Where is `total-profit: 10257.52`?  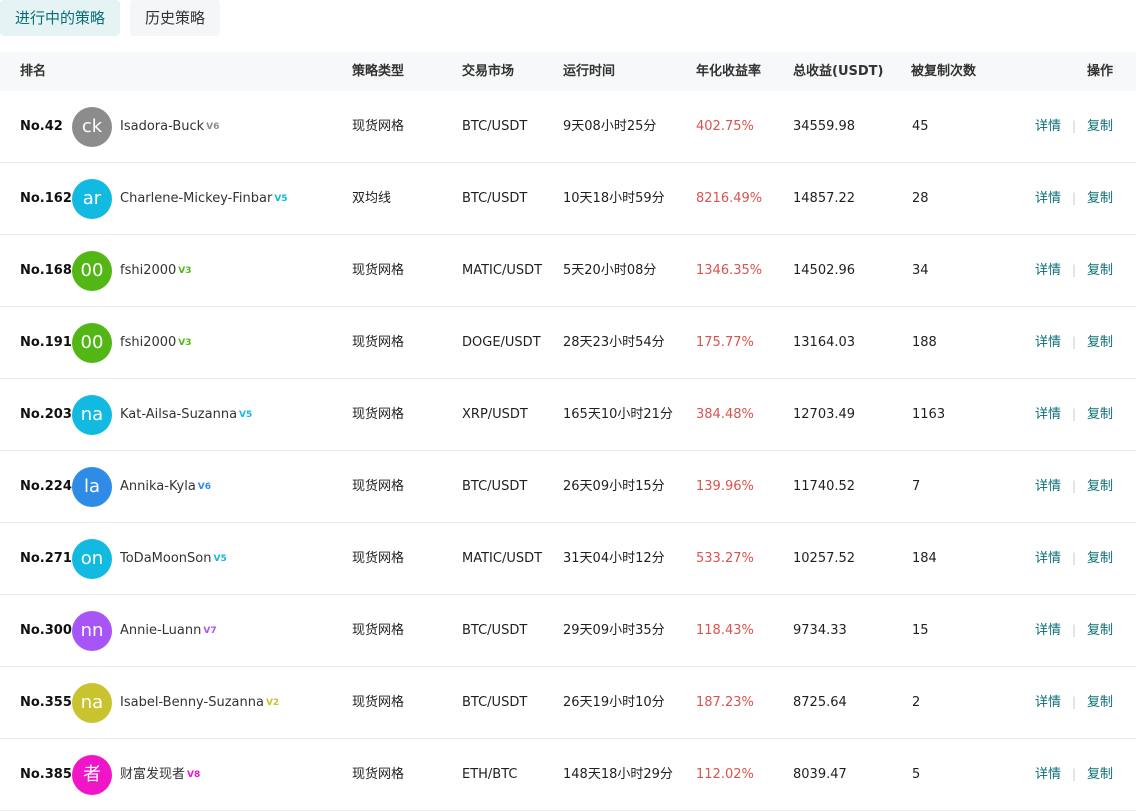 total-profit: 10257.52 is located at coordinates (824, 558).